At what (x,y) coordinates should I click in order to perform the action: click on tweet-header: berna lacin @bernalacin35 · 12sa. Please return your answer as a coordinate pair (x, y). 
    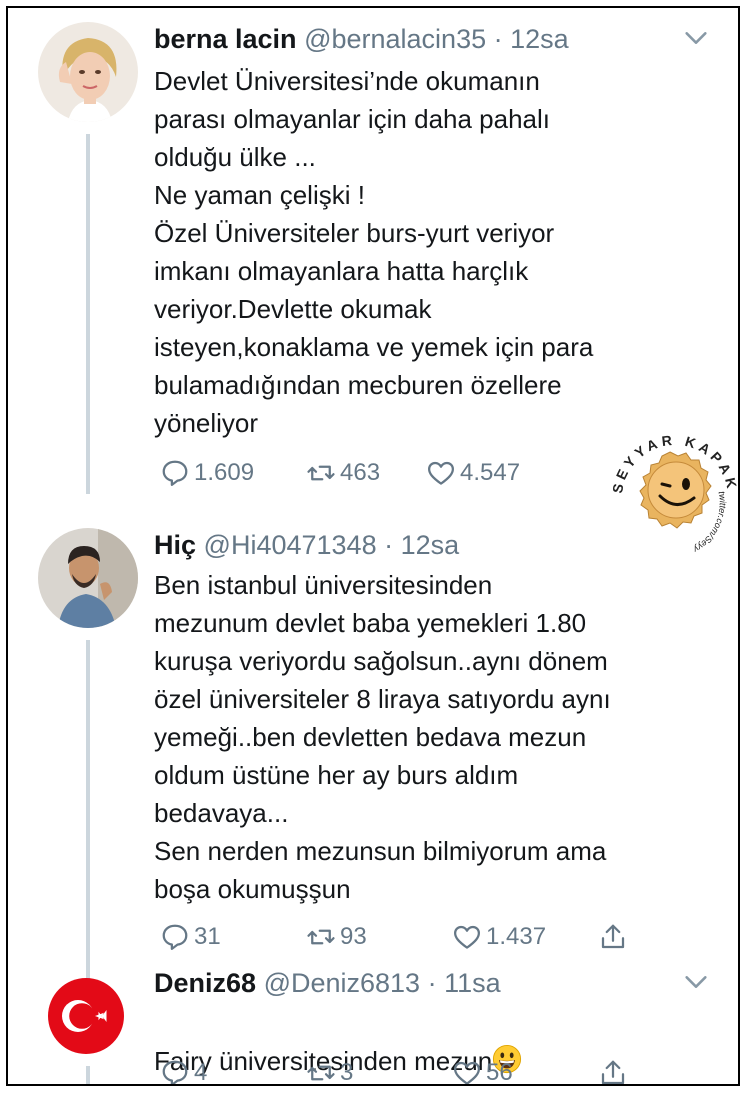
    Looking at the image, I should click on (361, 39).